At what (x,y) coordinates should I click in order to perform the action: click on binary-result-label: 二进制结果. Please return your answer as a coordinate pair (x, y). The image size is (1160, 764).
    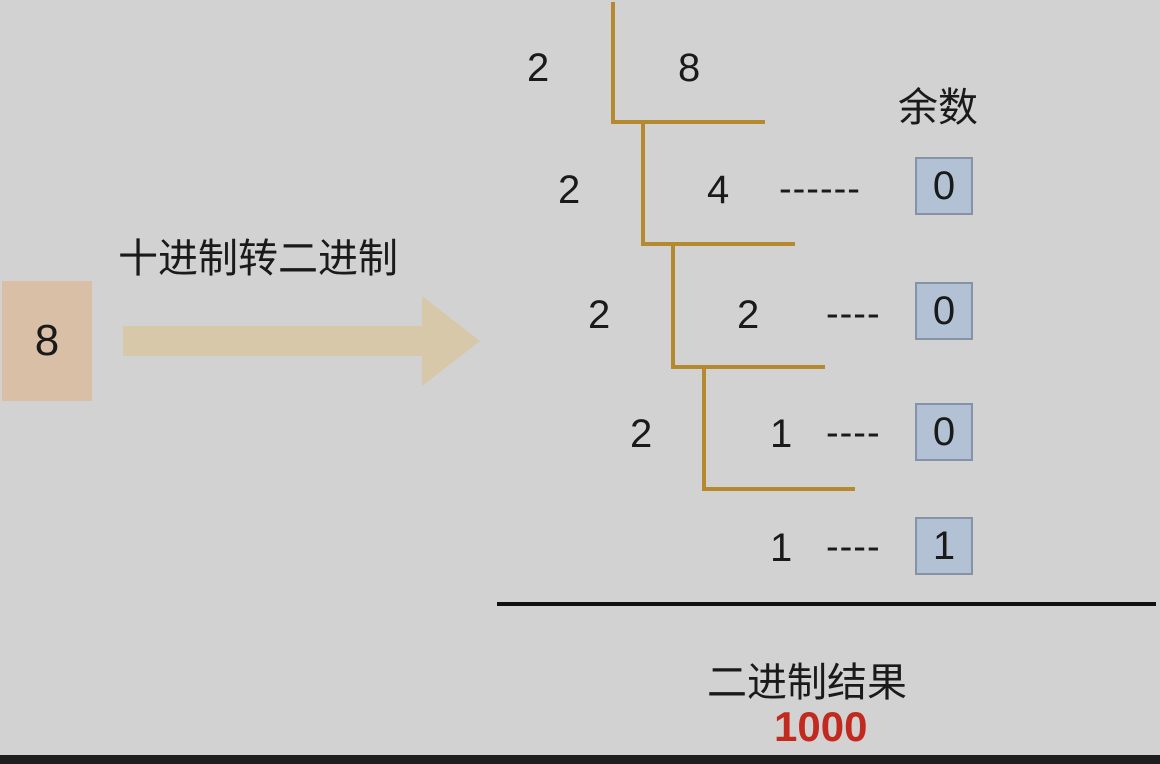
    Looking at the image, I should click on (807, 683).